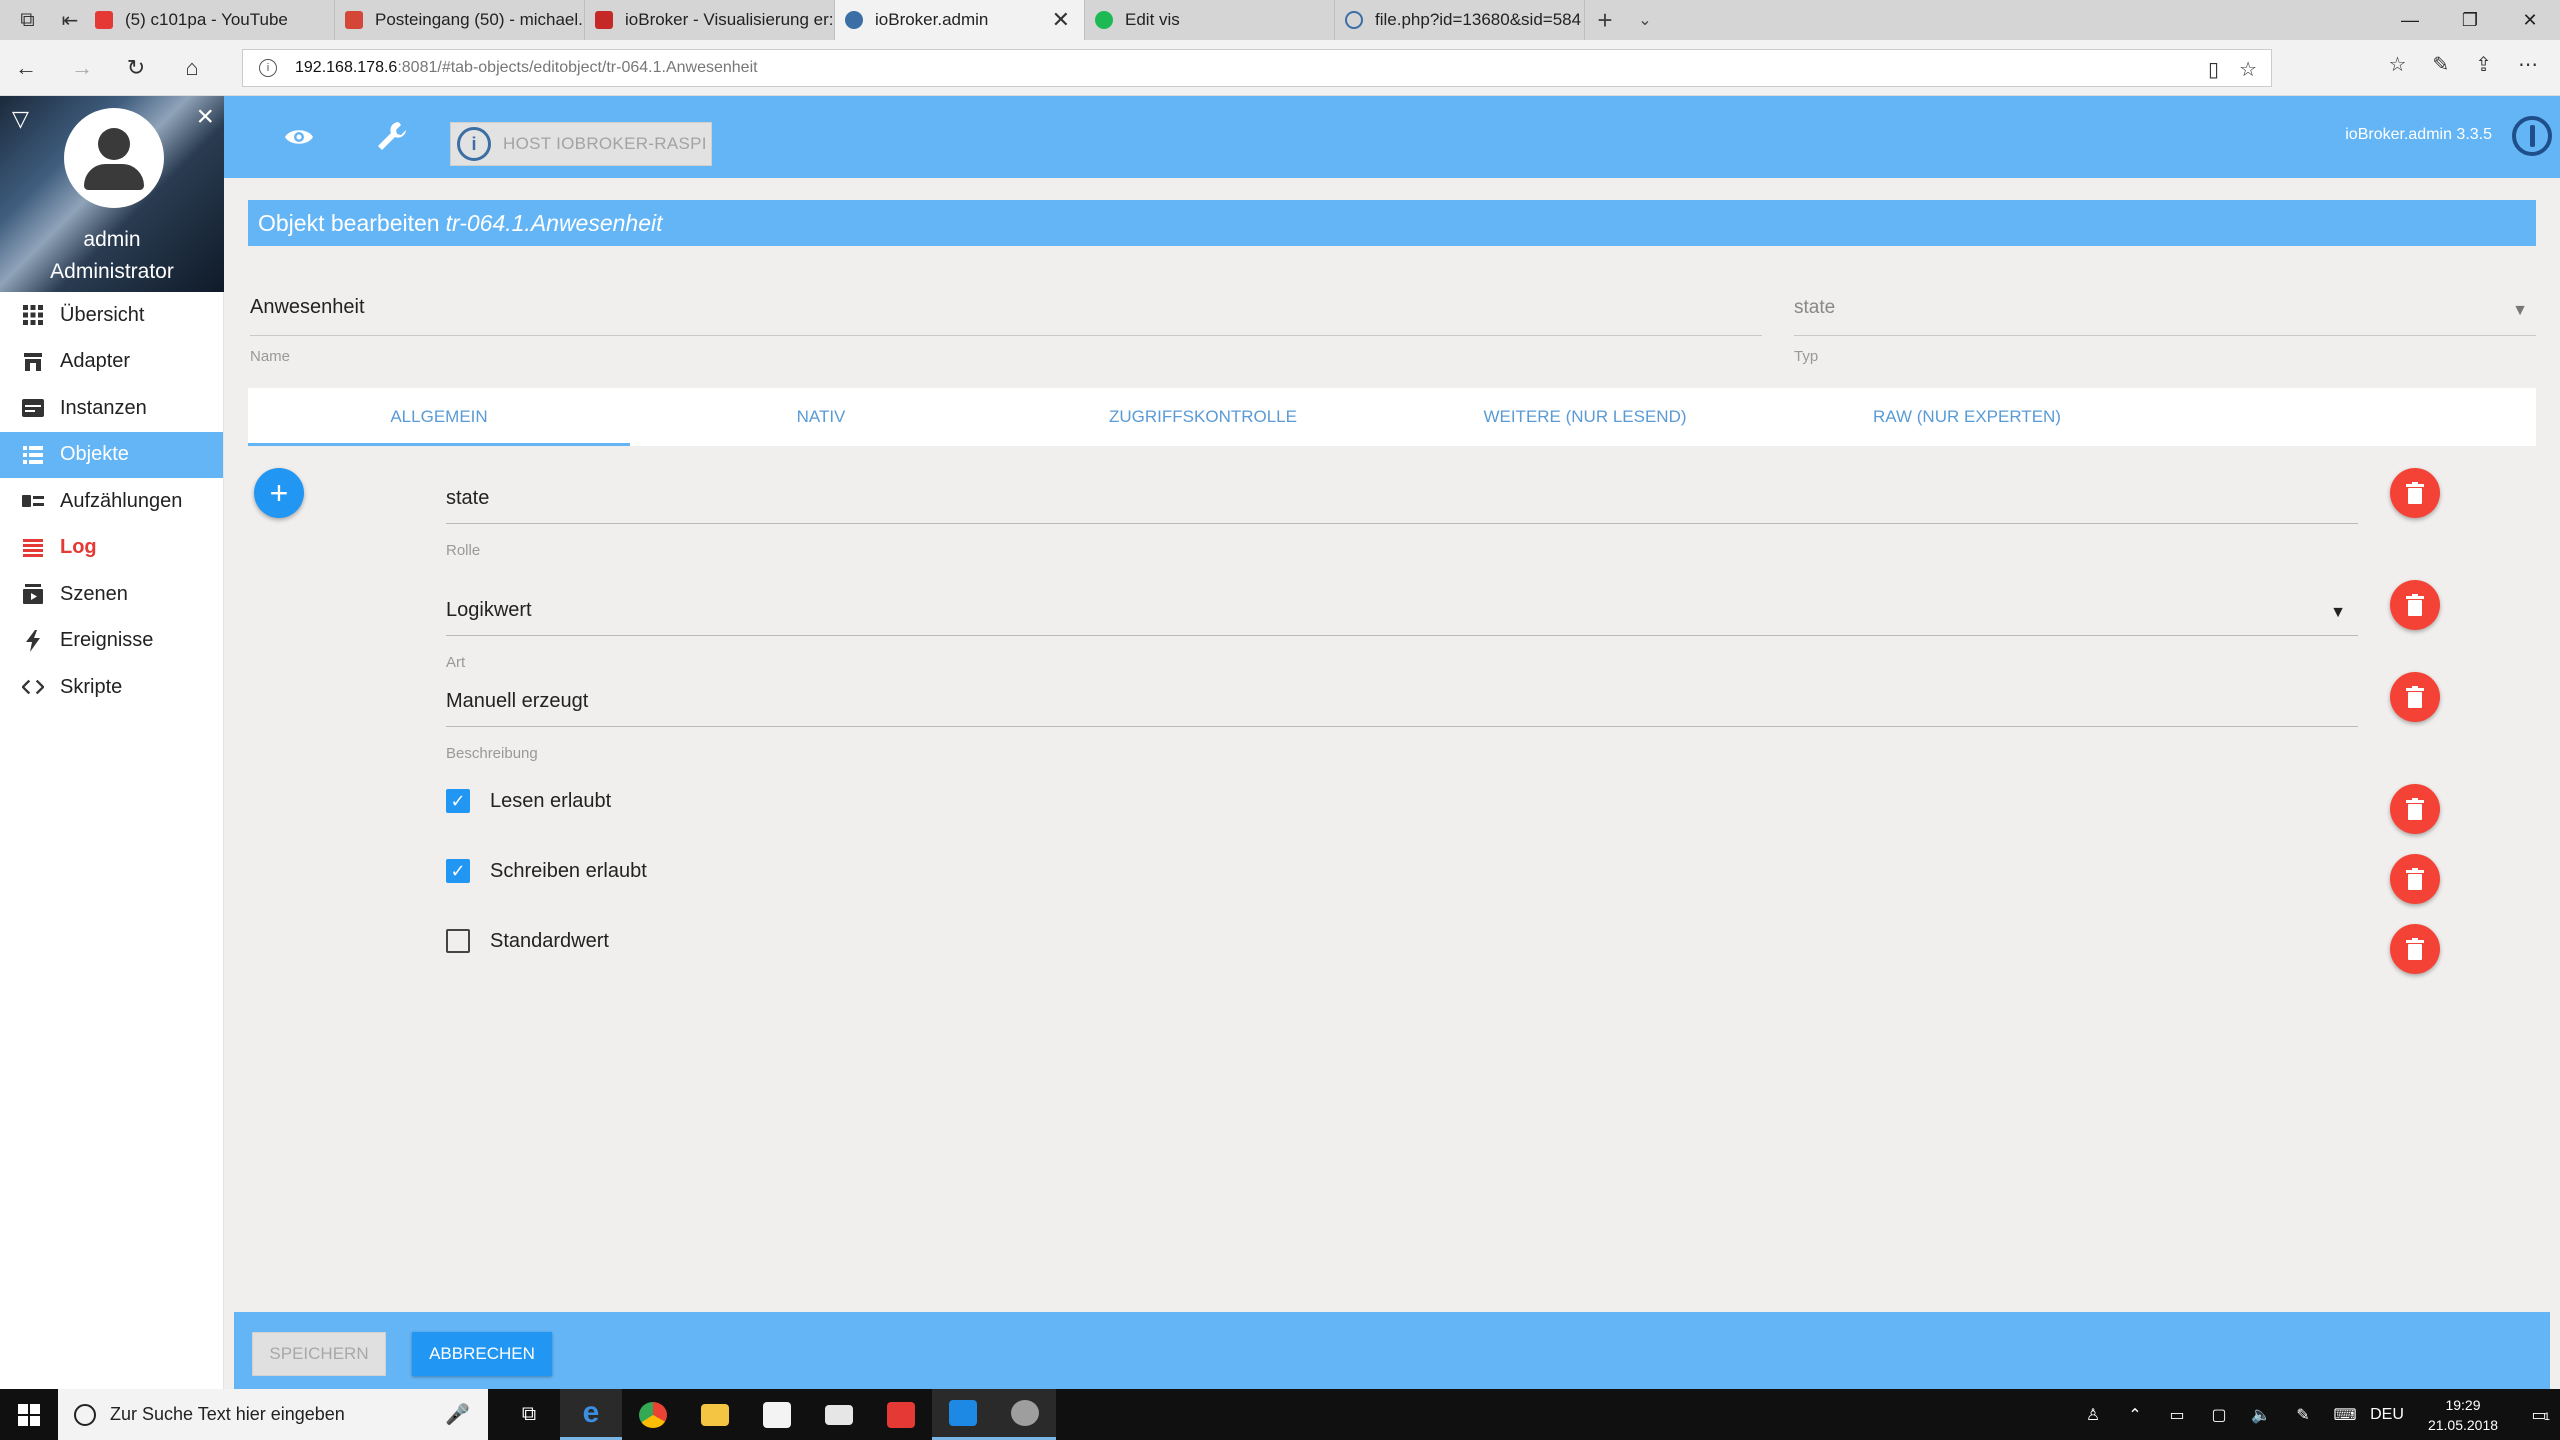 This screenshot has width=2560, height=1440. What do you see at coordinates (1203, 417) in the screenshot?
I see `tab-zugriffskontrolle: ZUGRIFFSKONTROLLE` at bounding box center [1203, 417].